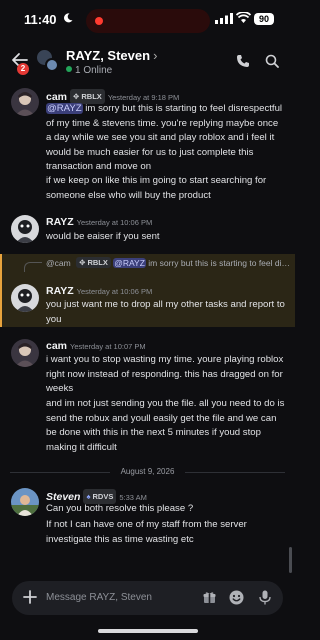 This screenshot has height=640, width=320. What do you see at coordinates (56, 346) in the screenshot?
I see `author-name: cam` at bounding box center [56, 346].